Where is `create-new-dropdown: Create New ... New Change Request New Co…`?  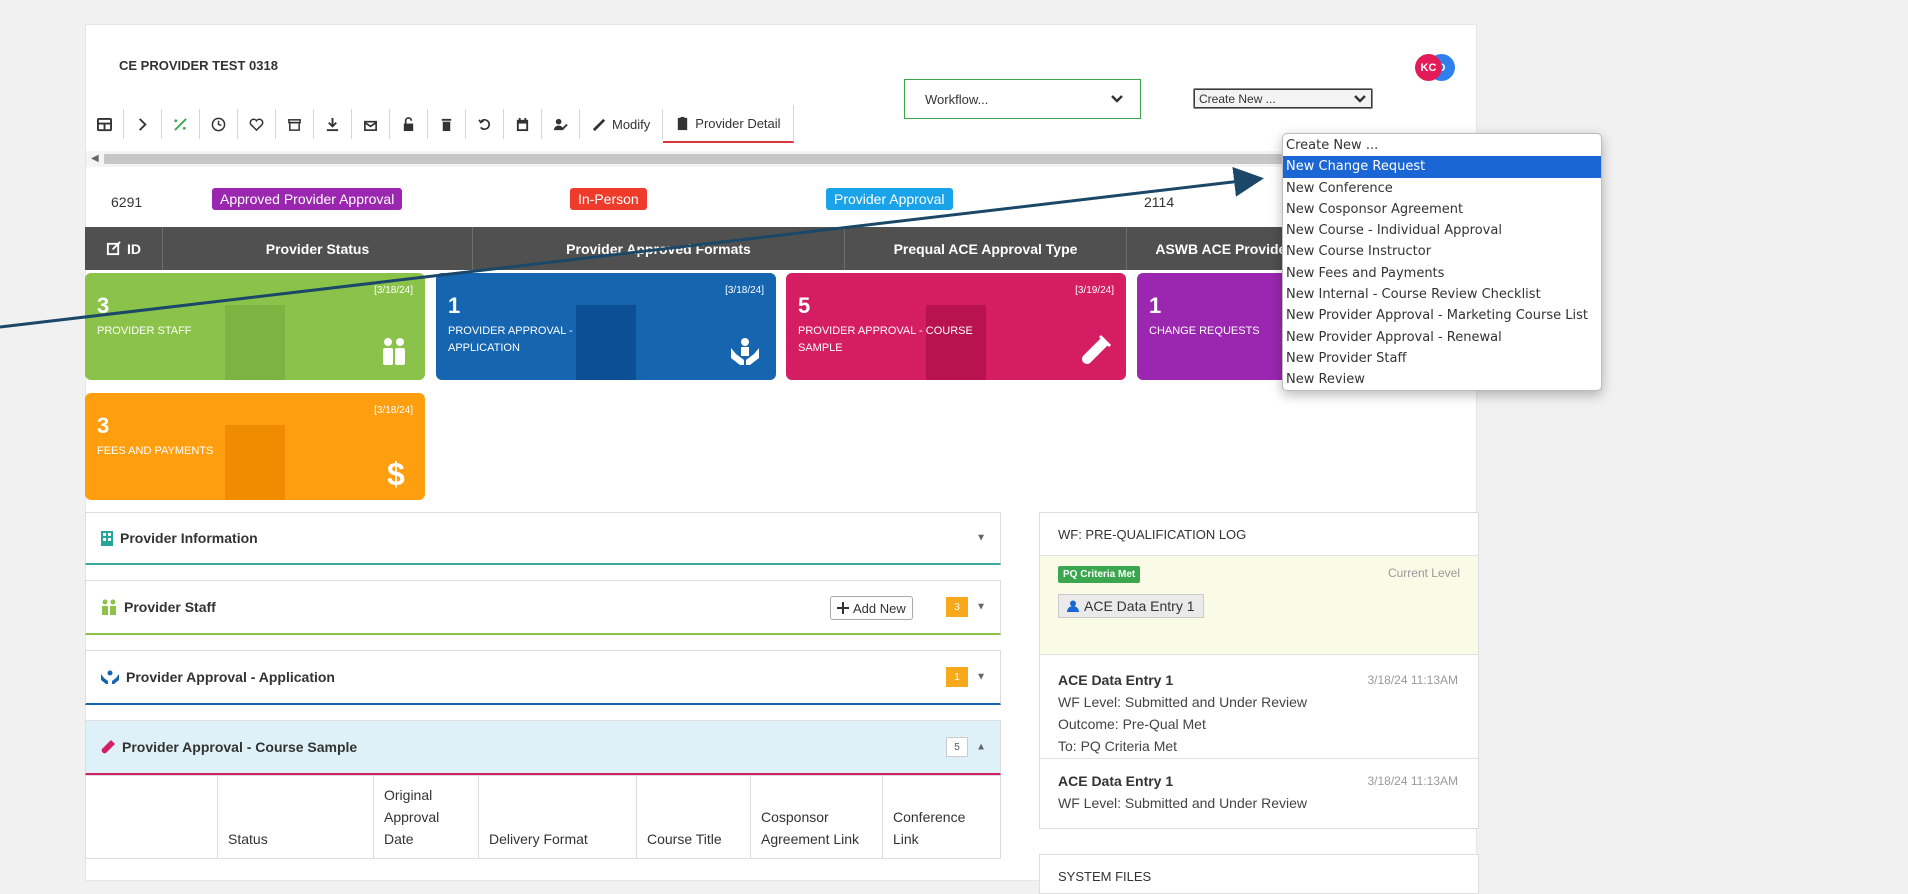
create-new-dropdown: Create New ... New Change Request New Co… is located at coordinates (1442, 262).